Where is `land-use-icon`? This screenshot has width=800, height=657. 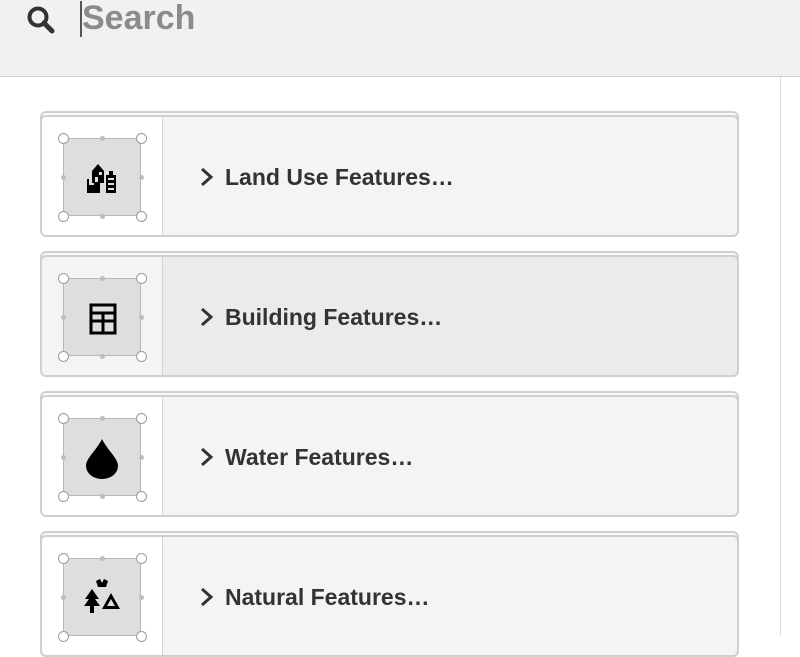 land-use-icon is located at coordinates (101, 178).